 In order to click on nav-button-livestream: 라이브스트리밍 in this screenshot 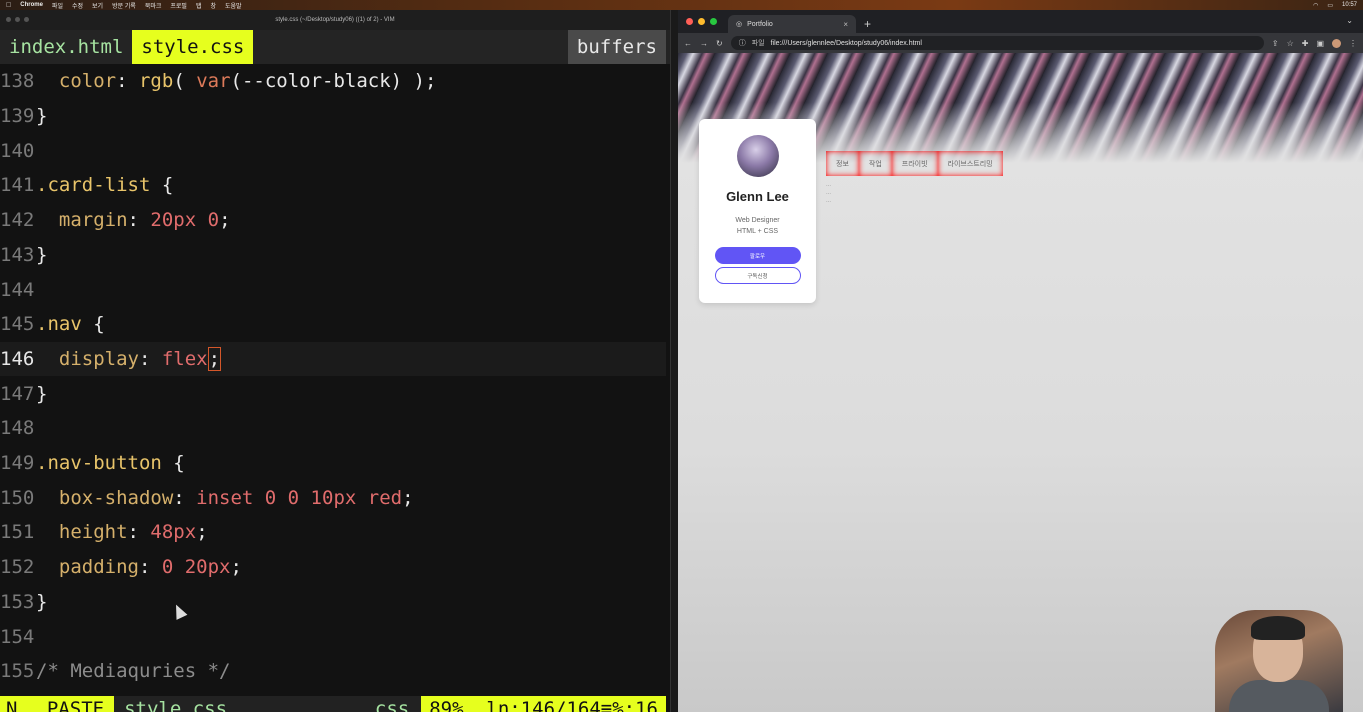, I will do `click(970, 163)`.